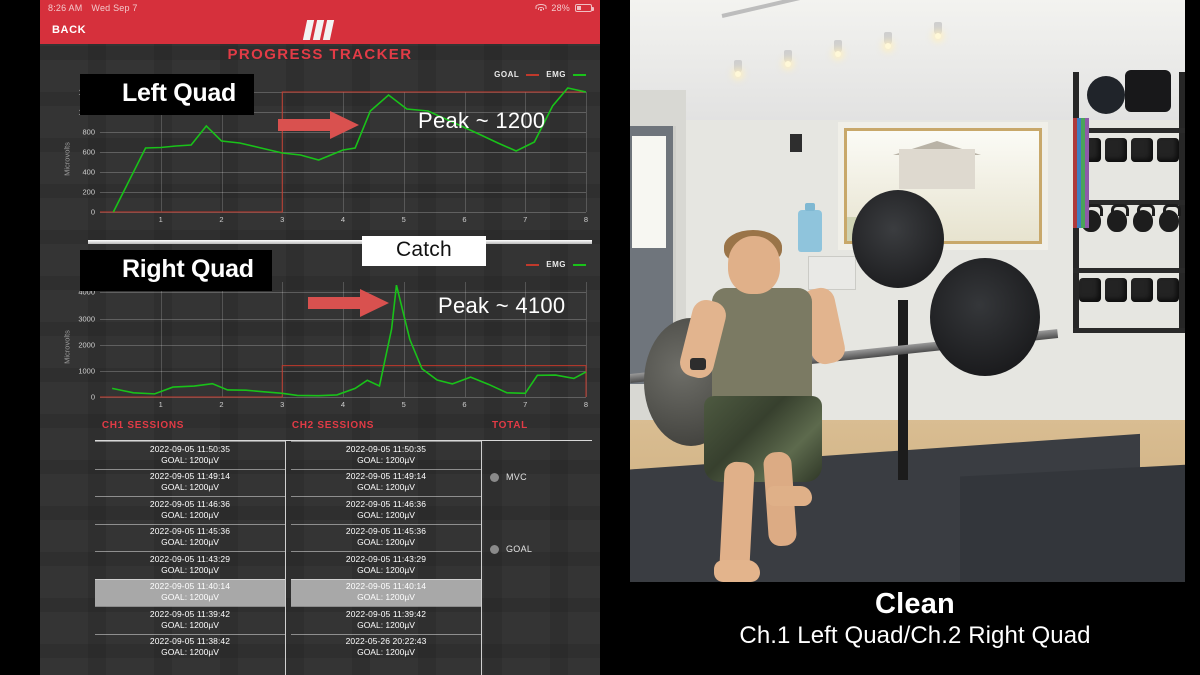 The width and height of the screenshot is (1200, 675). Describe the element at coordinates (403, 404) in the screenshot. I see `x-tick-label: 5` at that location.